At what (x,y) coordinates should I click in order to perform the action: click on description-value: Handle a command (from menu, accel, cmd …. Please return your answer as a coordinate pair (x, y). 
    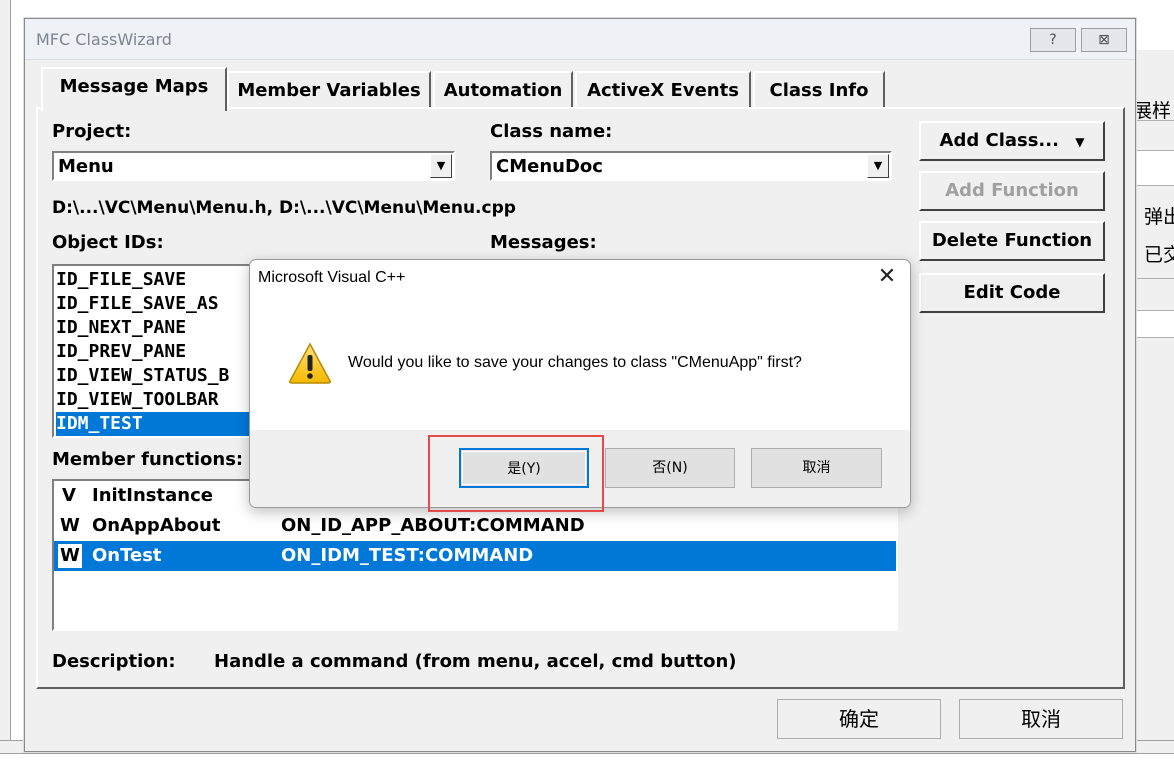
    Looking at the image, I should click on (475, 661).